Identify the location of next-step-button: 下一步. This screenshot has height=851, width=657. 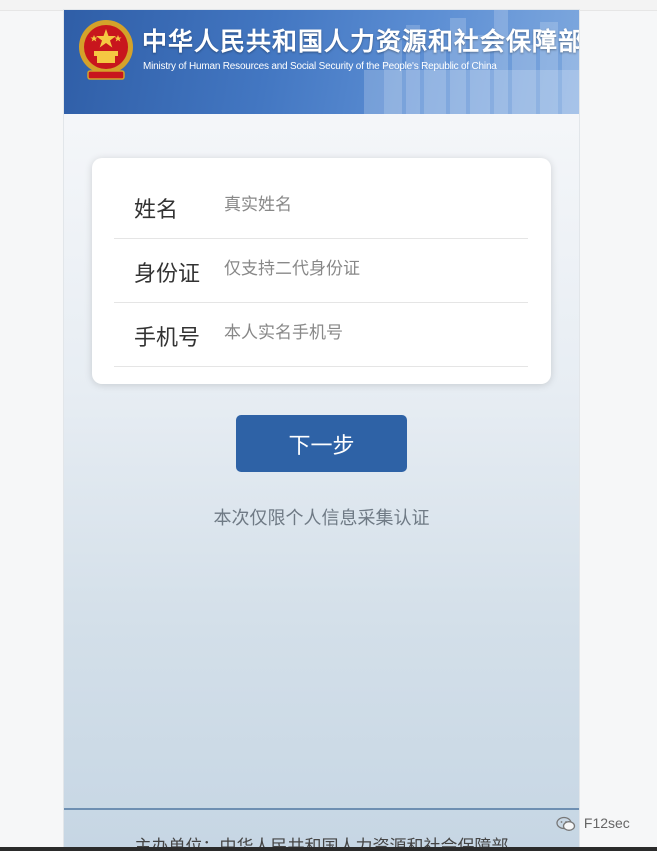
(321, 443).